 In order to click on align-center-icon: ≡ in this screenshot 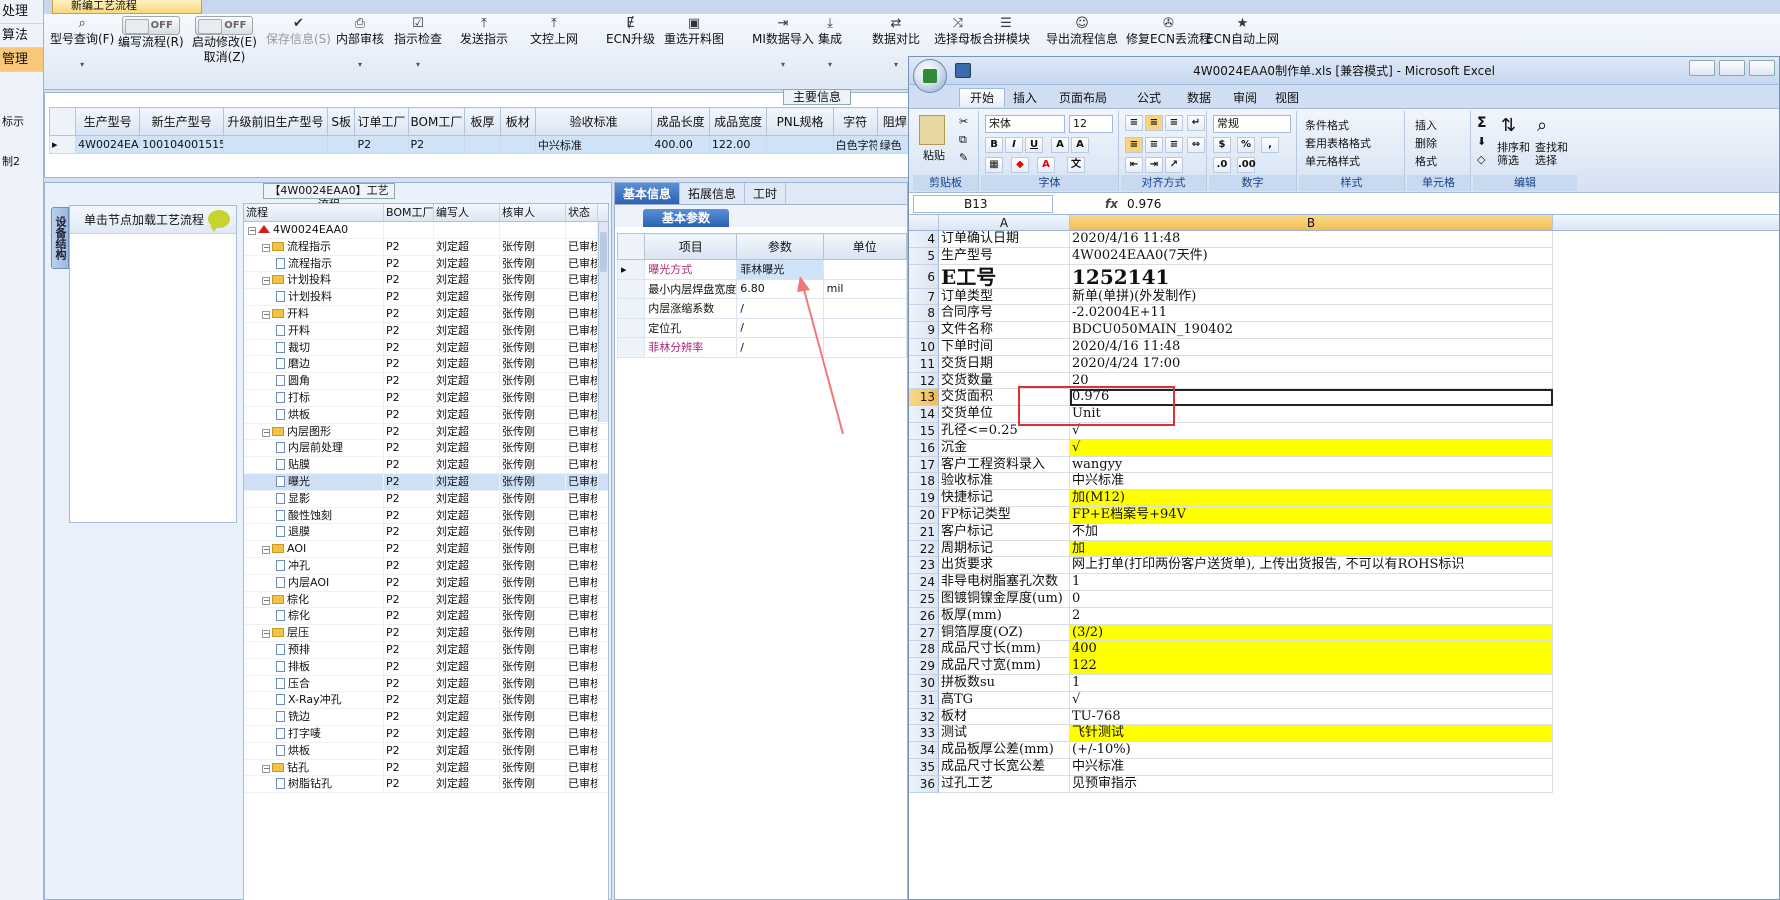, I will do `click(1154, 145)`.